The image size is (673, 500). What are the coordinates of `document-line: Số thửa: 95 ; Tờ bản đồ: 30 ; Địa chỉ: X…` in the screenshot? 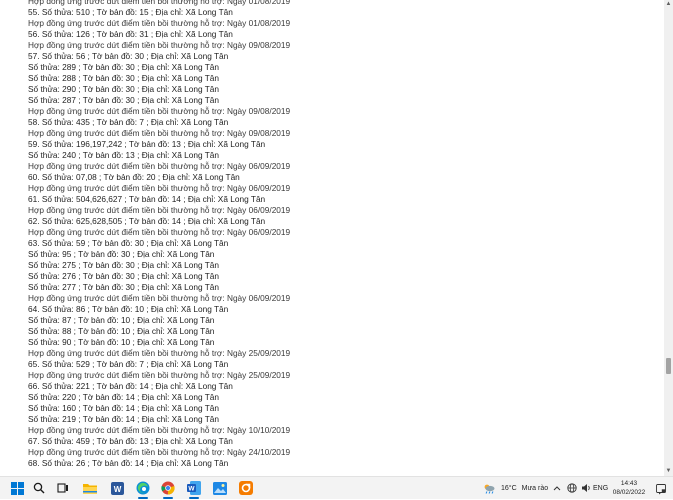 It's located at (121, 254).